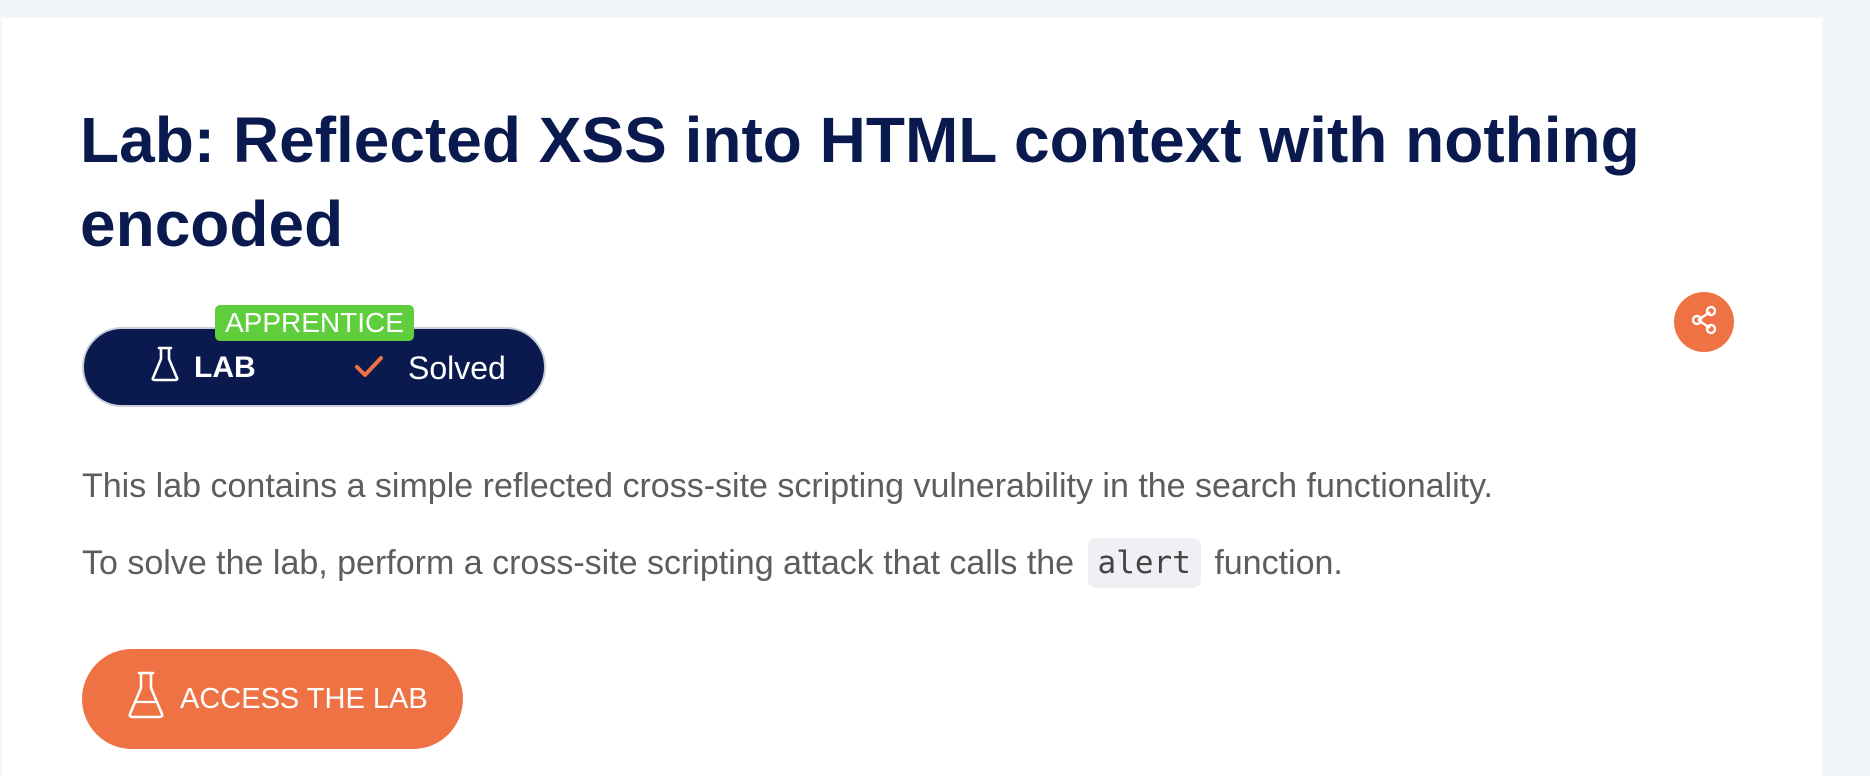  I want to click on access-lab-button: ACCESS THE LAB, so click(272, 699).